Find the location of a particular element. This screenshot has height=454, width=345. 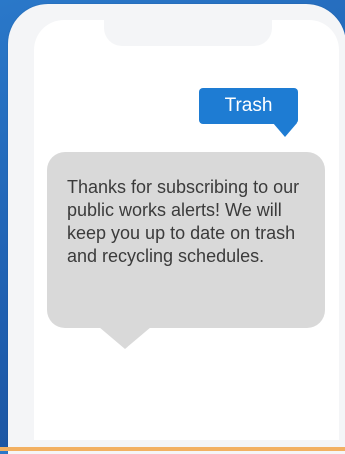

phone-notch is located at coordinates (188, 33).